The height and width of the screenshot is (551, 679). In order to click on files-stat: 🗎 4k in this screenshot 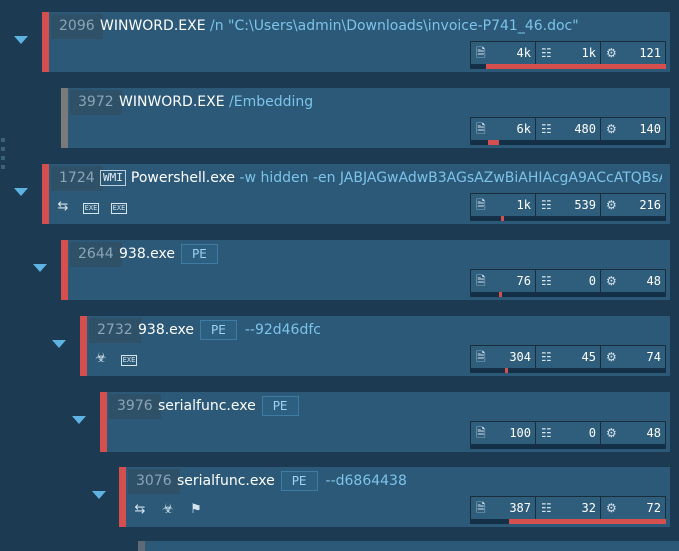, I will do `click(503, 53)`.